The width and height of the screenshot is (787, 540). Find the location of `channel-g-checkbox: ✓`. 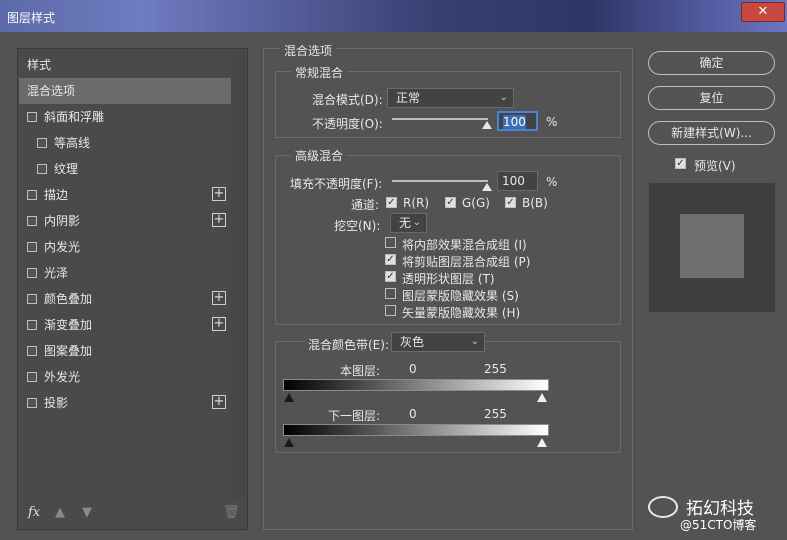

channel-g-checkbox: ✓ is located at coordinates (450, 202).